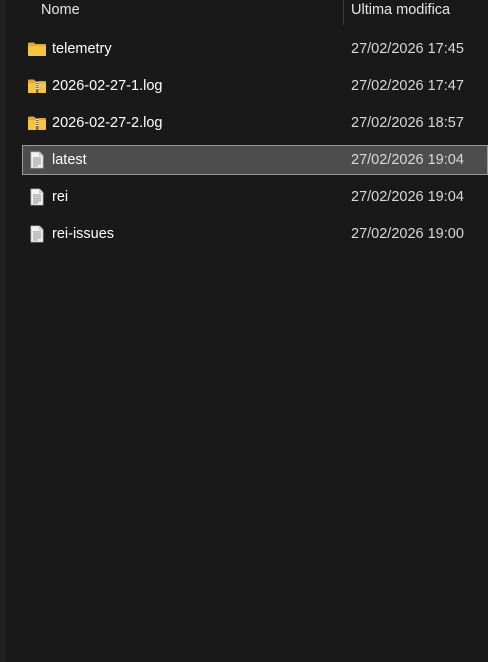  I want to click on left-edge-divider, so click(2, 331).